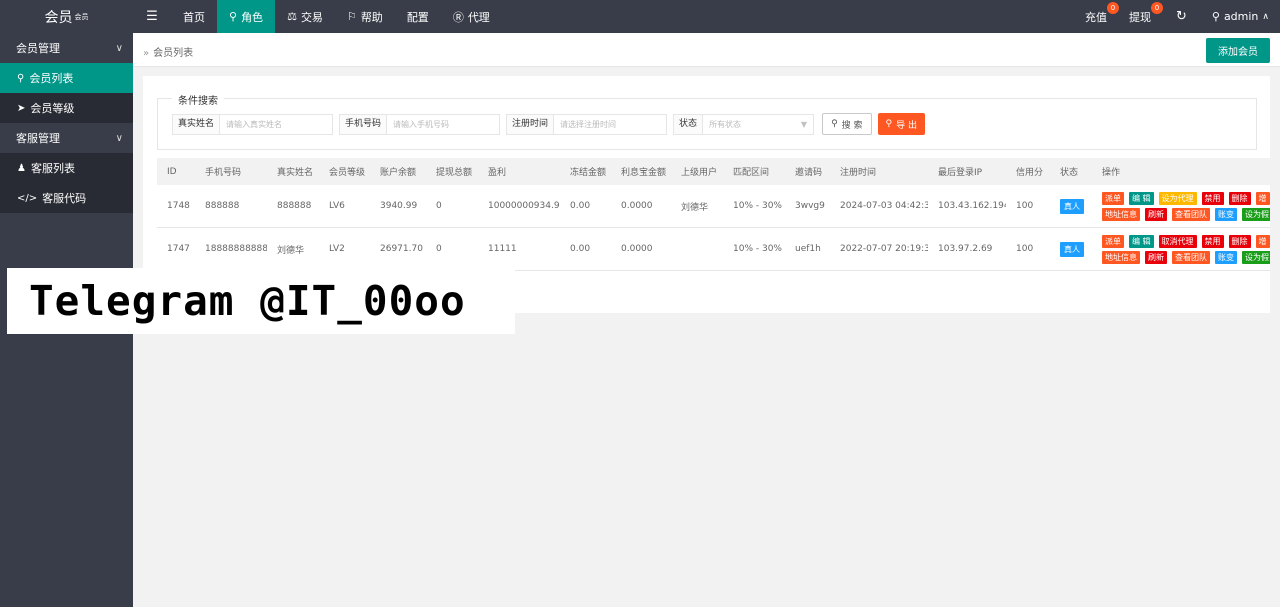 The image size is (1280, 607). What do you see at coordinates (637, 249) in the screenshot?
I see `cell-interest: 0.0000` at bounding box center [637, 249].